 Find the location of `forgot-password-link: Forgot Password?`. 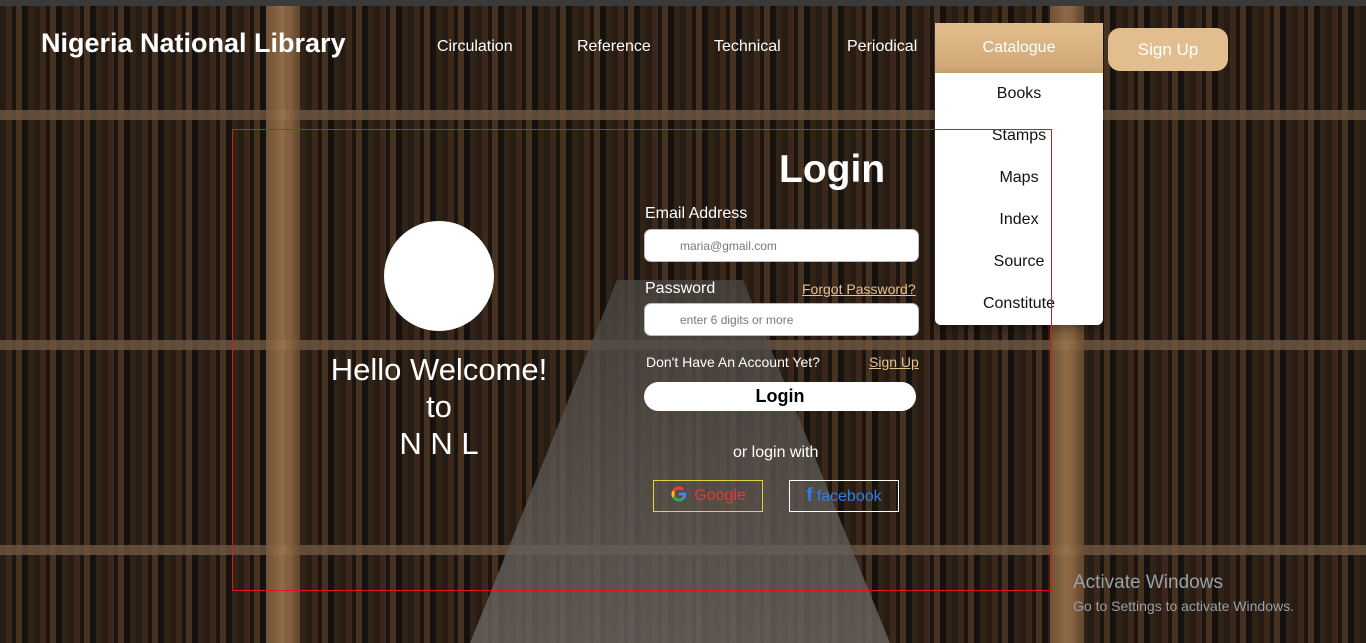

forgot-password-link: Forgot Password? is located at coordinates (859, 289).